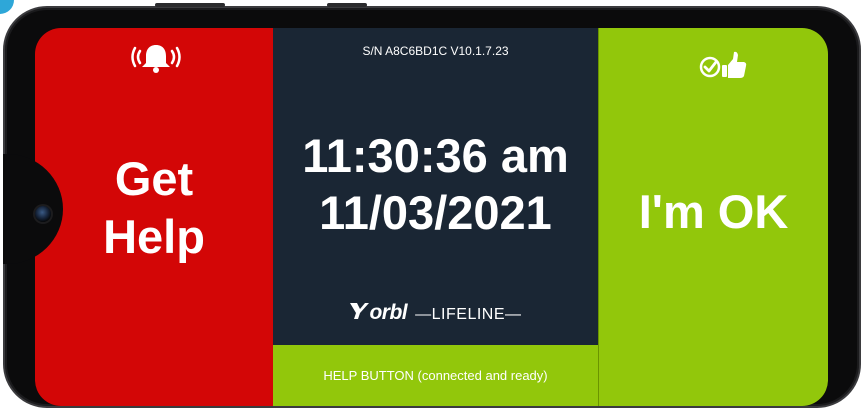  I want to click on get-help-label-line2: Help, so click(154, 236).